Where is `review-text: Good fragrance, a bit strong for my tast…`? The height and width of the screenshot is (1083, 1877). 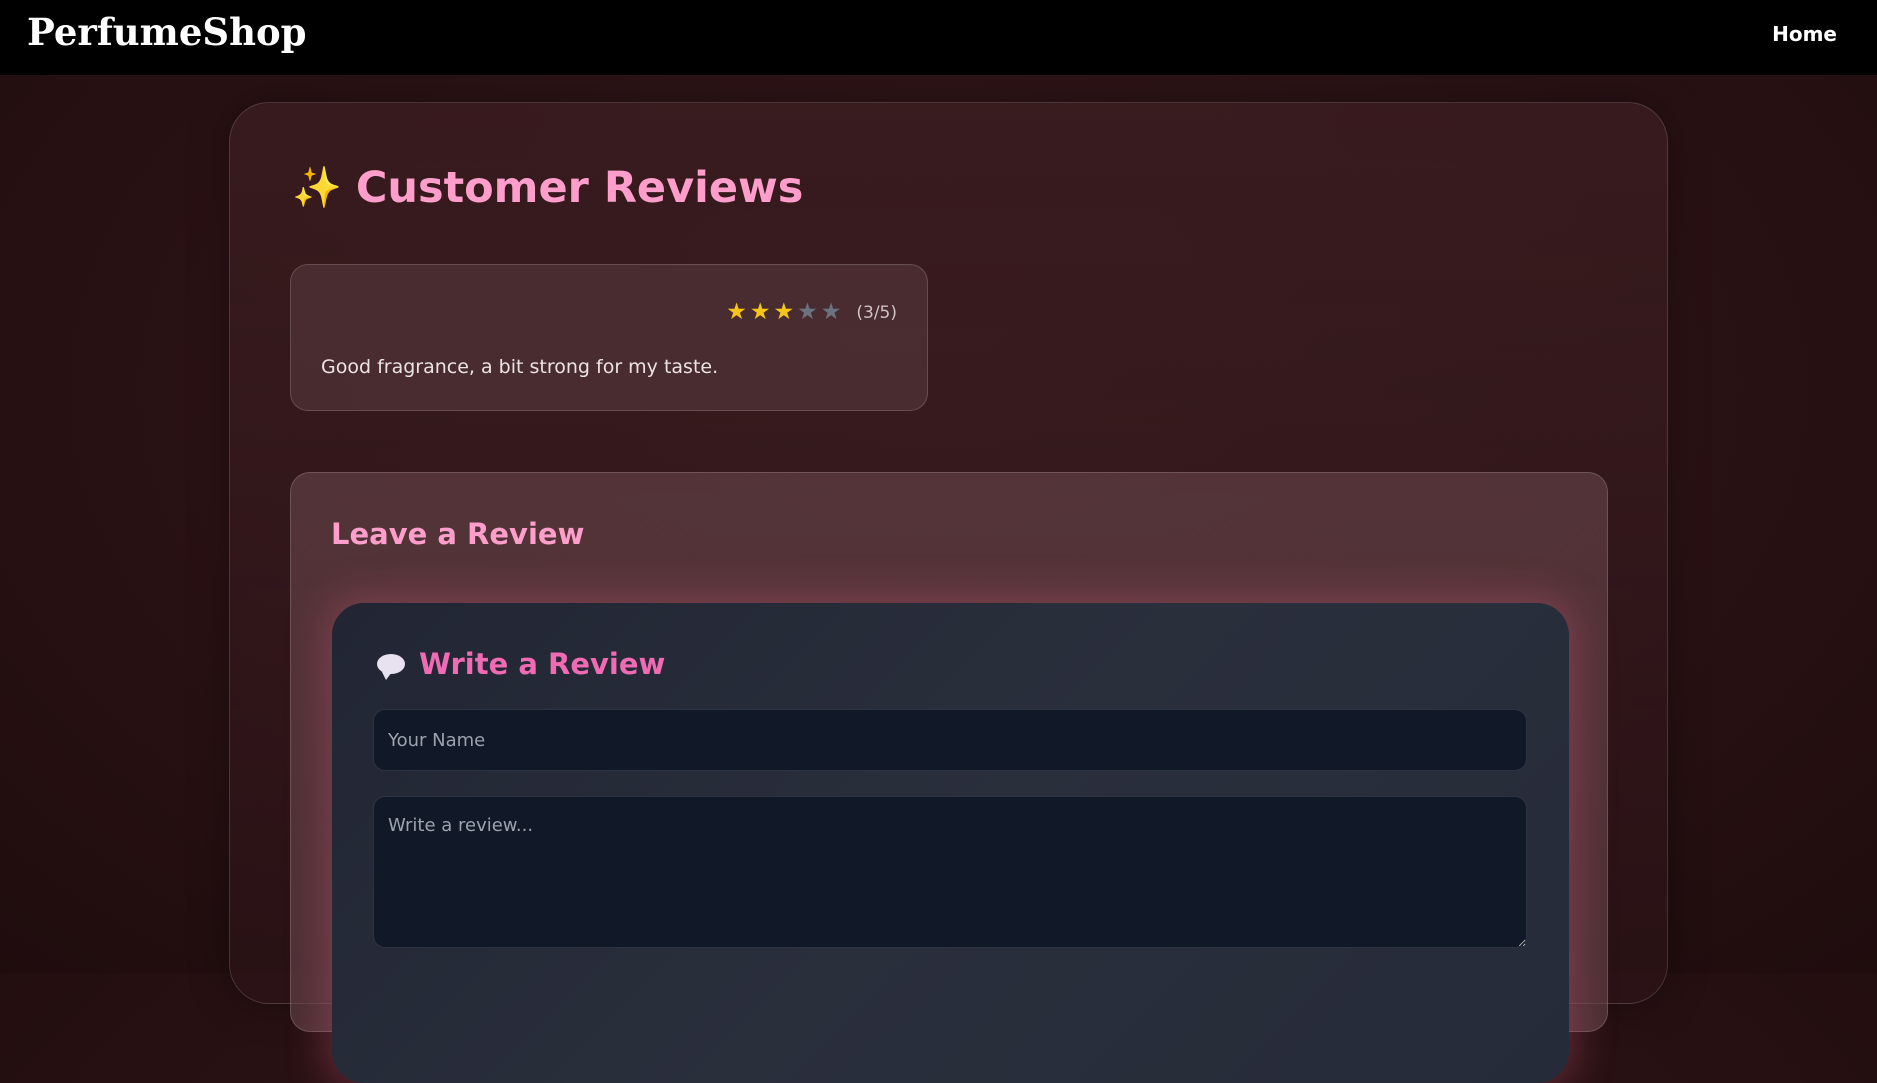 review-text: Good fragrance, a bit strong for my tast… is located at coordinates (520, 367).